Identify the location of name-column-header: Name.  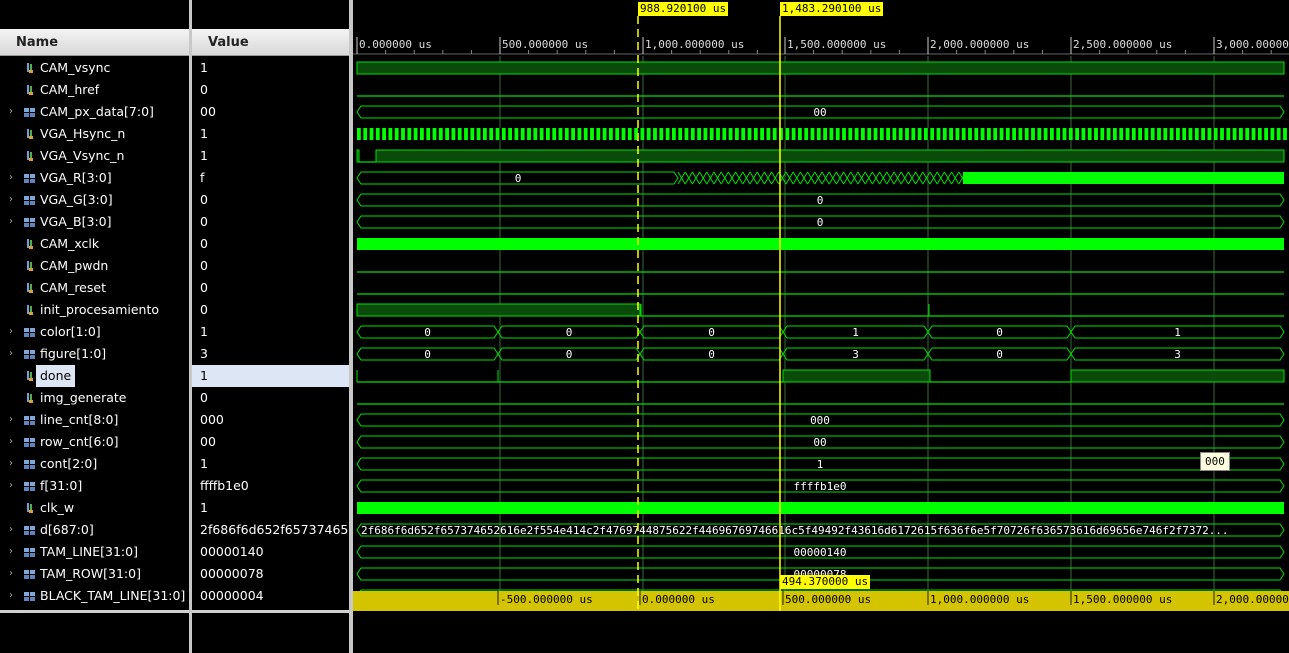
(94, 42).